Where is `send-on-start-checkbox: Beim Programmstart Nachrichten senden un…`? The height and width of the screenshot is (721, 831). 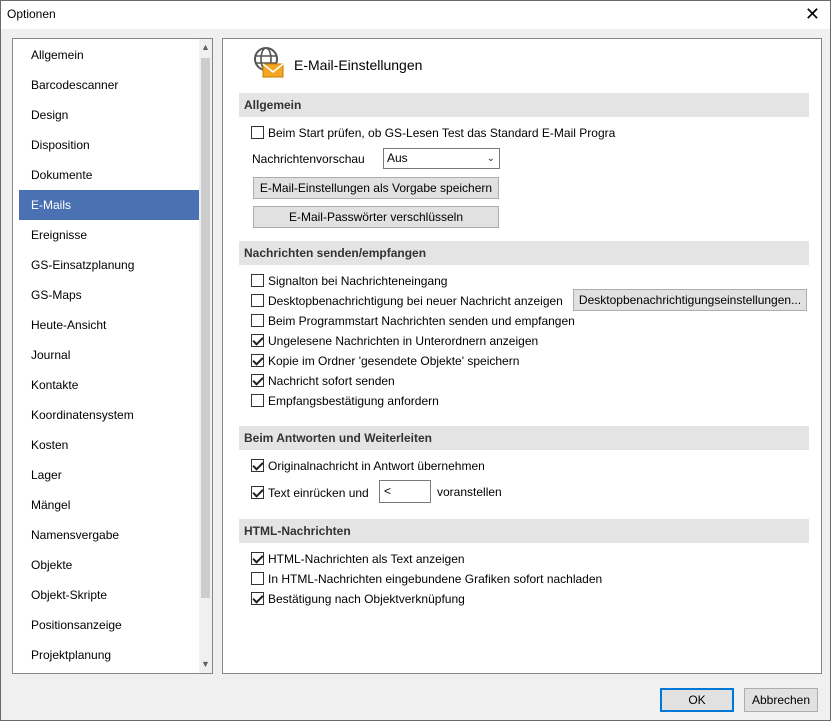 send-on-start-checkbox: Beim Programmstart Nachrichten senden un… is located at coordinates (413, 321).